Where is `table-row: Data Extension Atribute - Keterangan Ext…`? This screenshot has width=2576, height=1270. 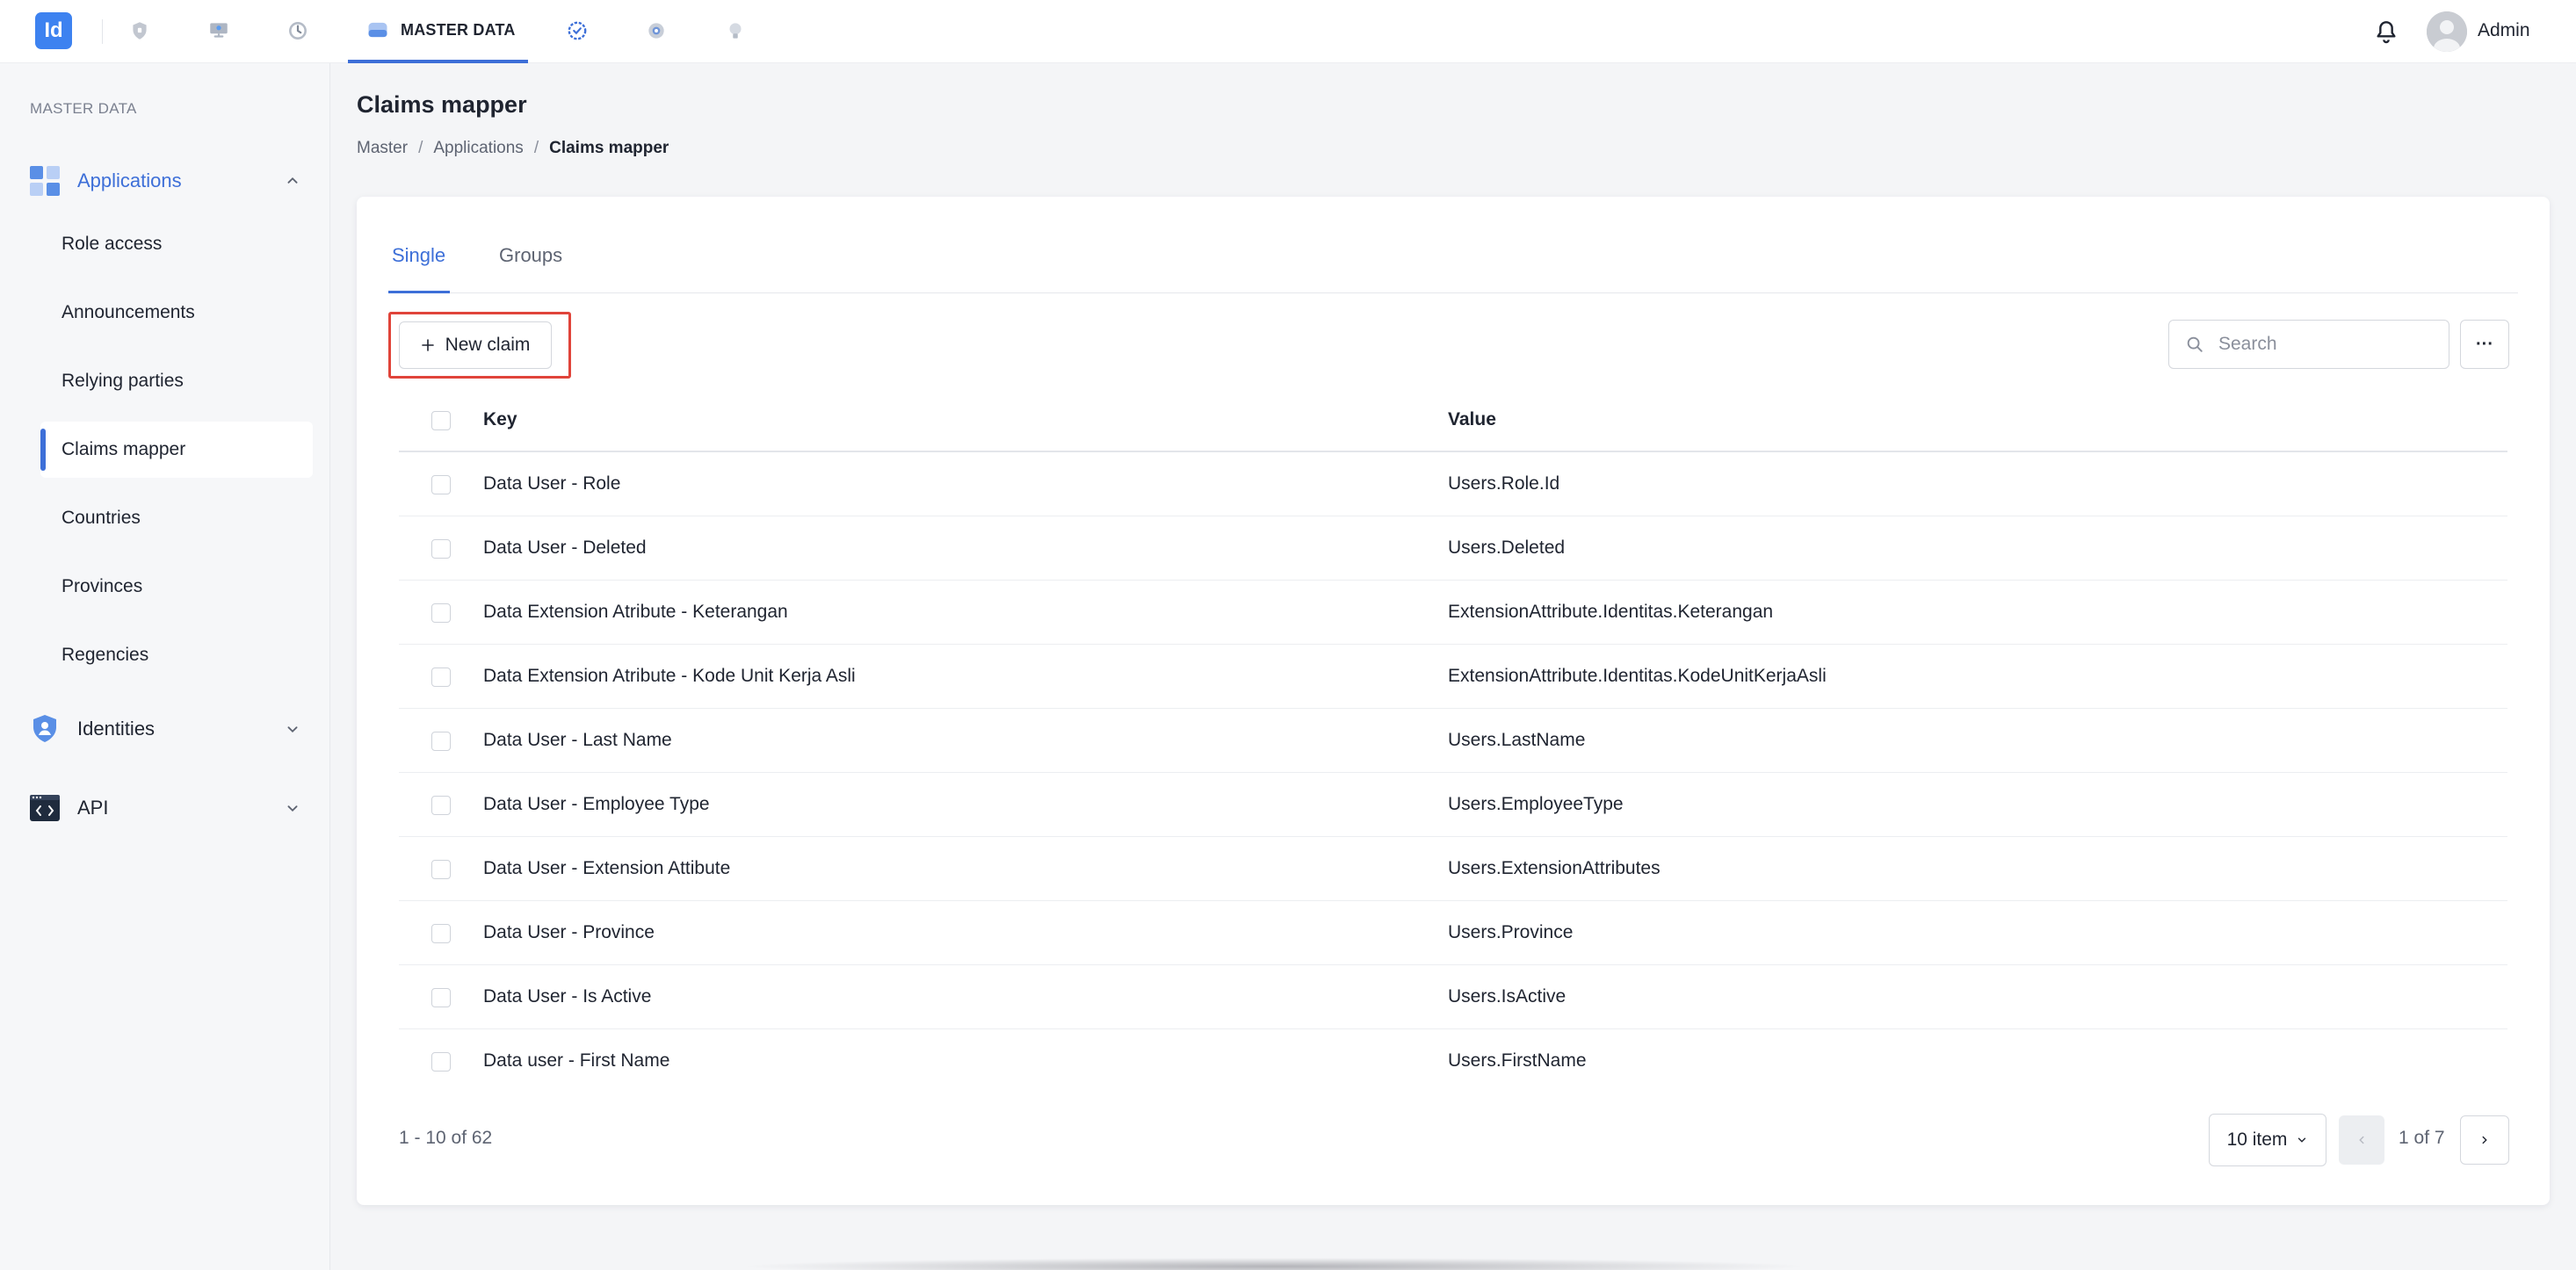
table-row: Data Extension Atribute - Keterangan Ext… is located at coordinates (1453, 613).